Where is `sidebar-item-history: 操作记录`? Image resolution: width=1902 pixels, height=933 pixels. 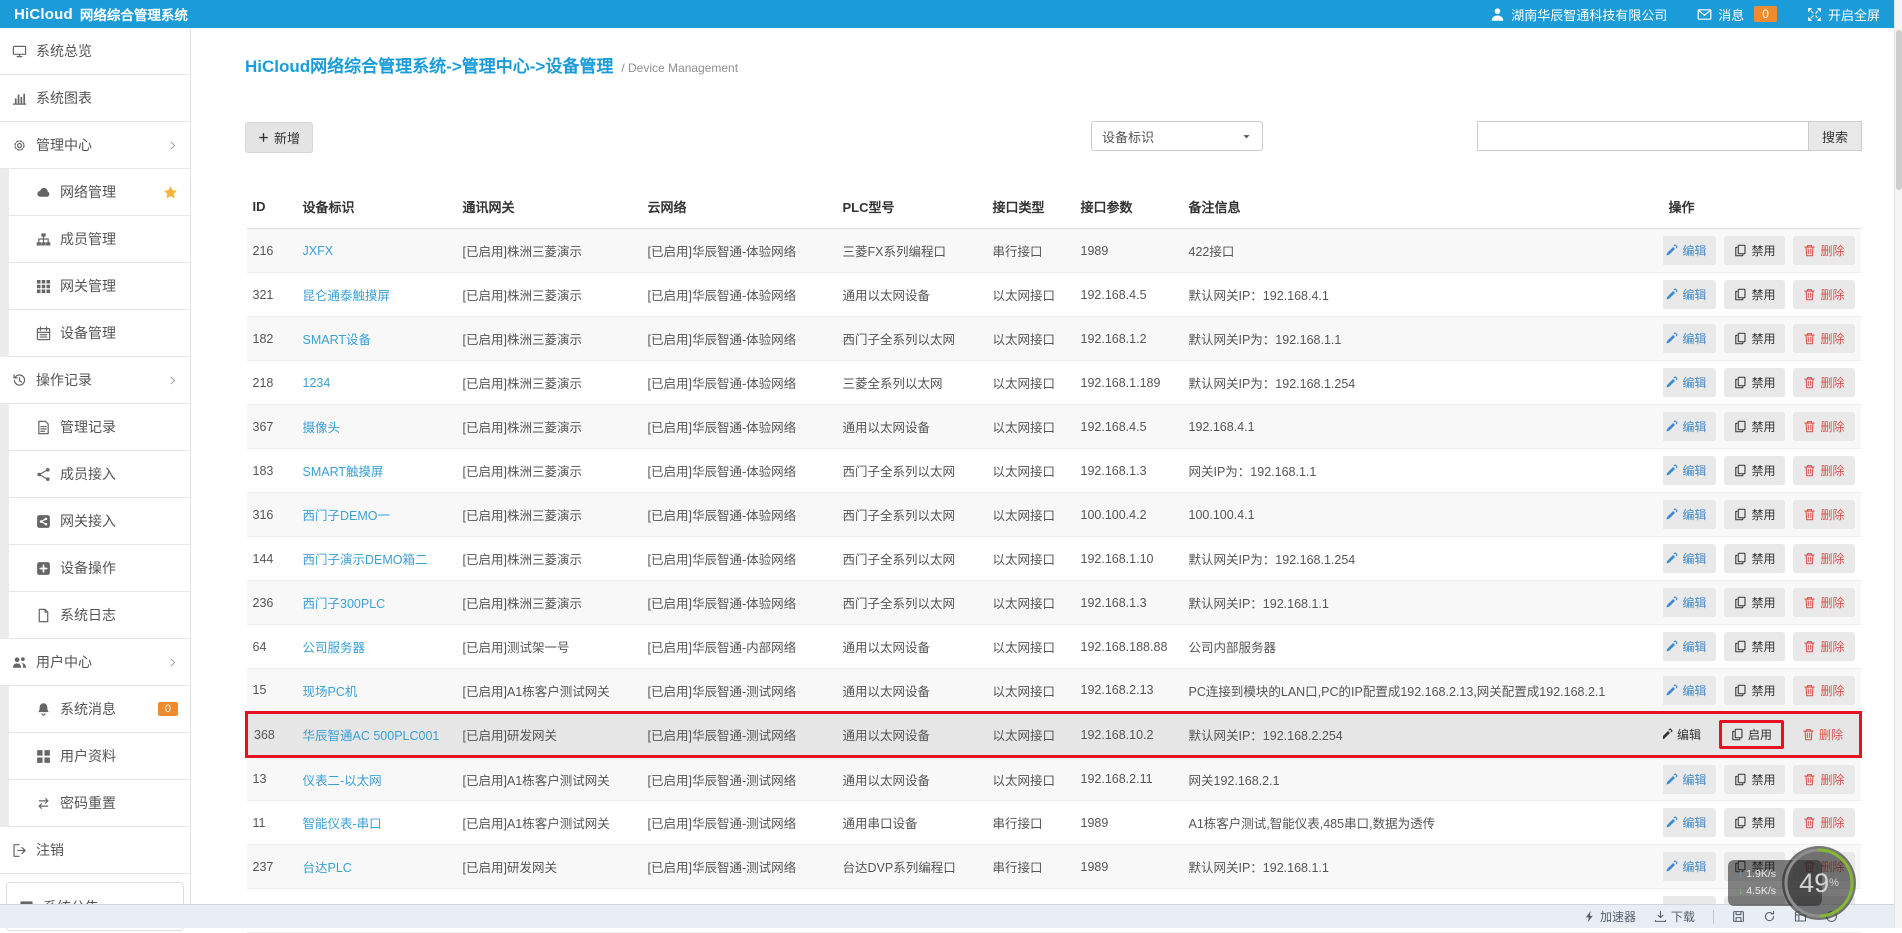
sidebar-item-history: 操作记录 is located at coordinates (95, 380).